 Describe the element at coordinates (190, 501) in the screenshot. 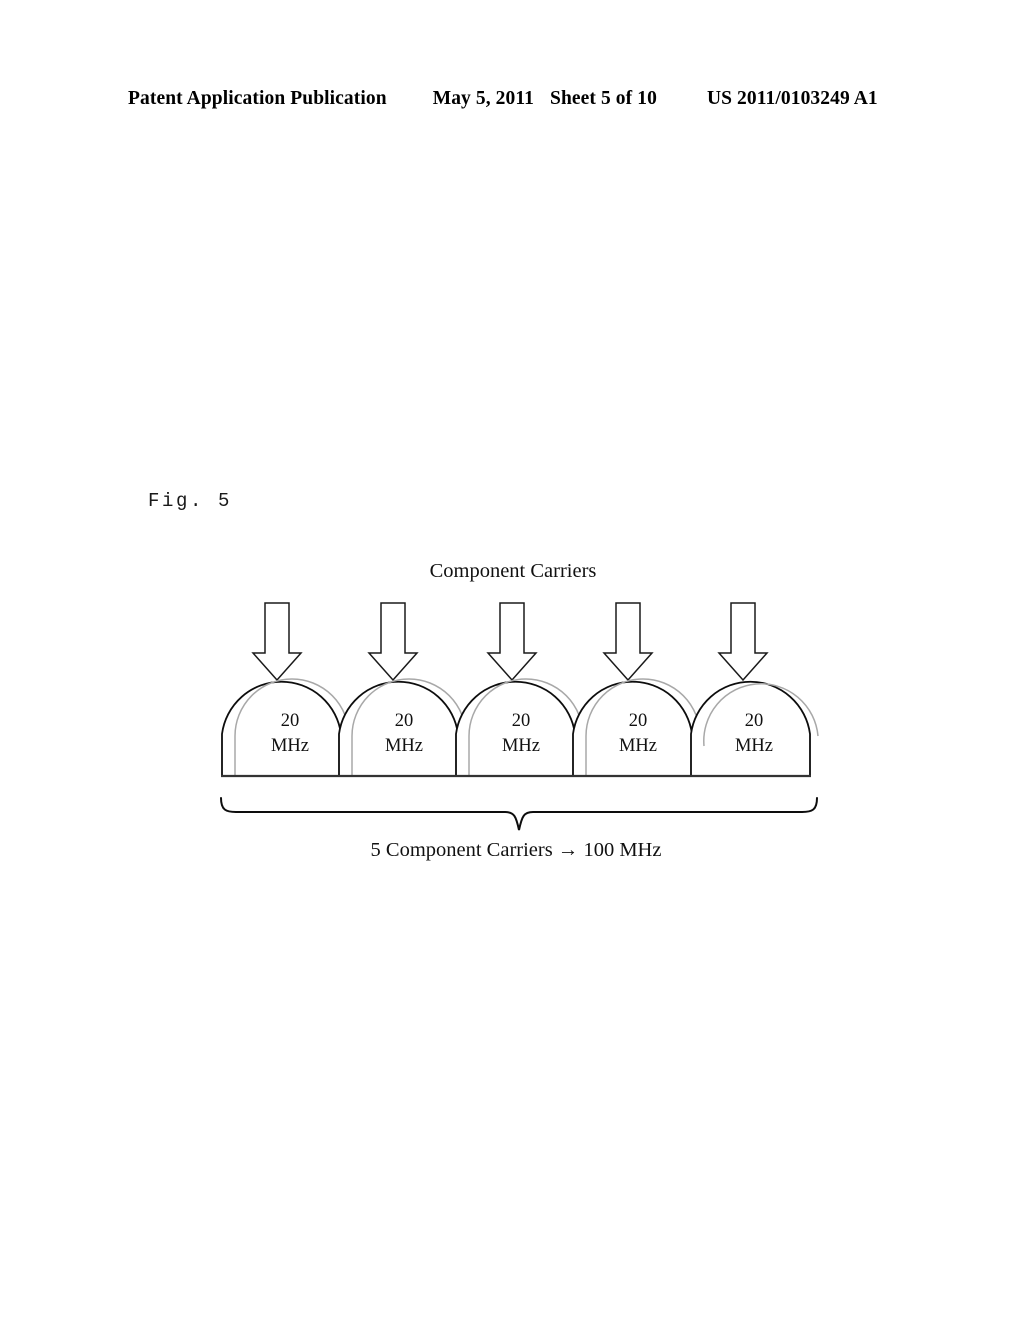

I see `figure-label: Fig. 5` at that location.